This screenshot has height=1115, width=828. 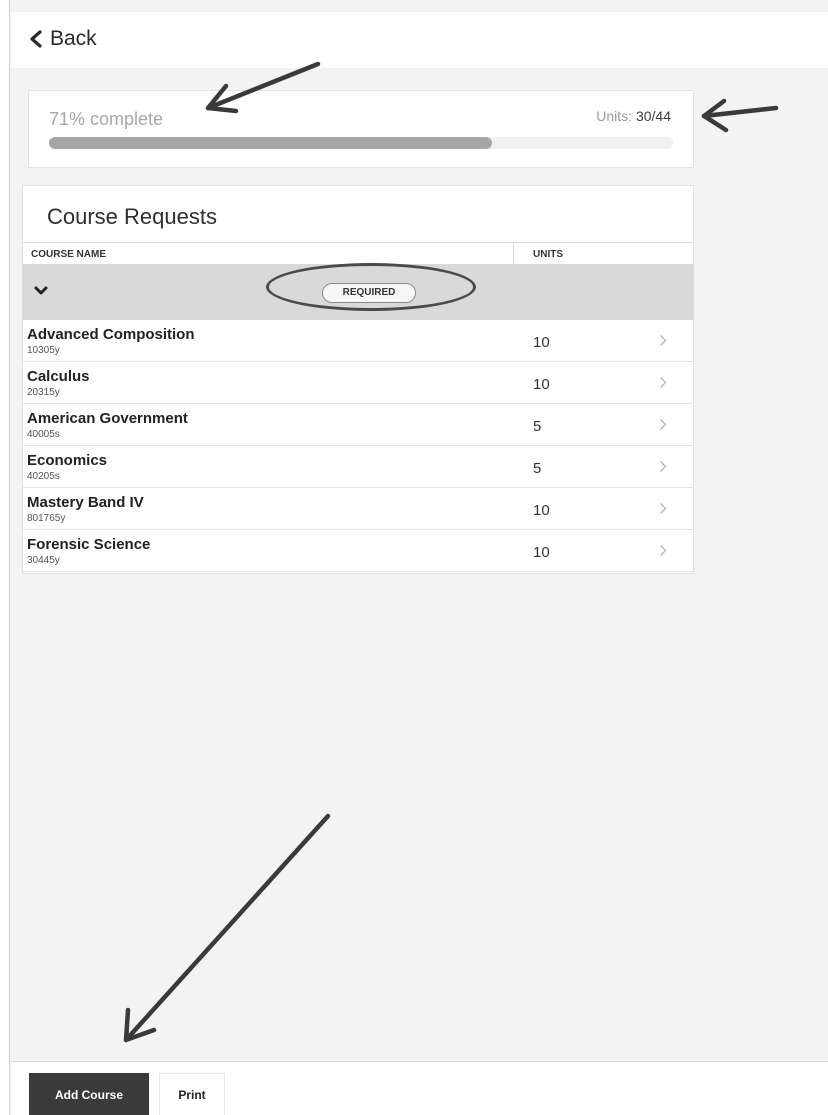 What do you see at coordinates (614, 116) in the screenshot?
I see `units-label: Units:` at bounding box center [614, 116].